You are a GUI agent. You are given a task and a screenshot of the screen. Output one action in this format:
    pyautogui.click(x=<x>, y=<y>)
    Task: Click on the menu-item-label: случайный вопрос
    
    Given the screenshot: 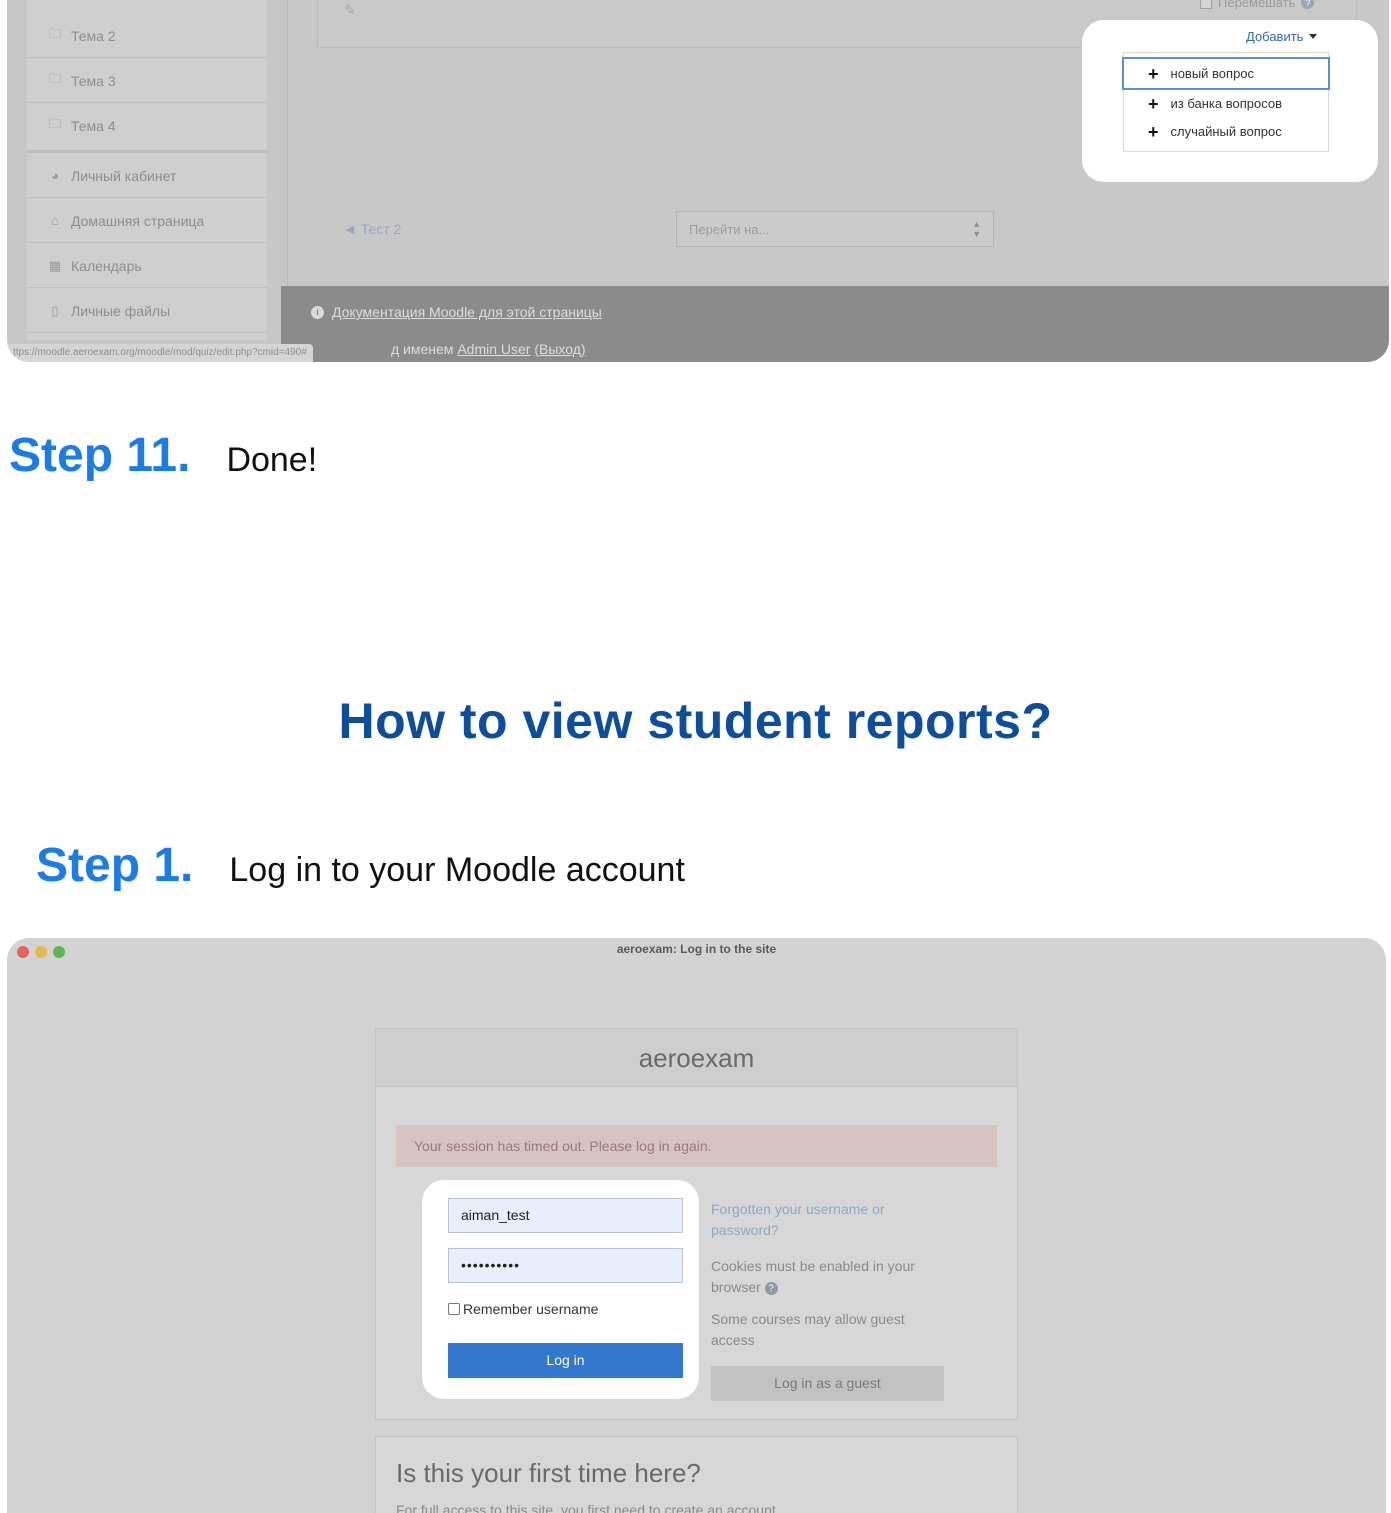 What is the action you would take?
    pyautogui.click(x=1226, y=131)
    